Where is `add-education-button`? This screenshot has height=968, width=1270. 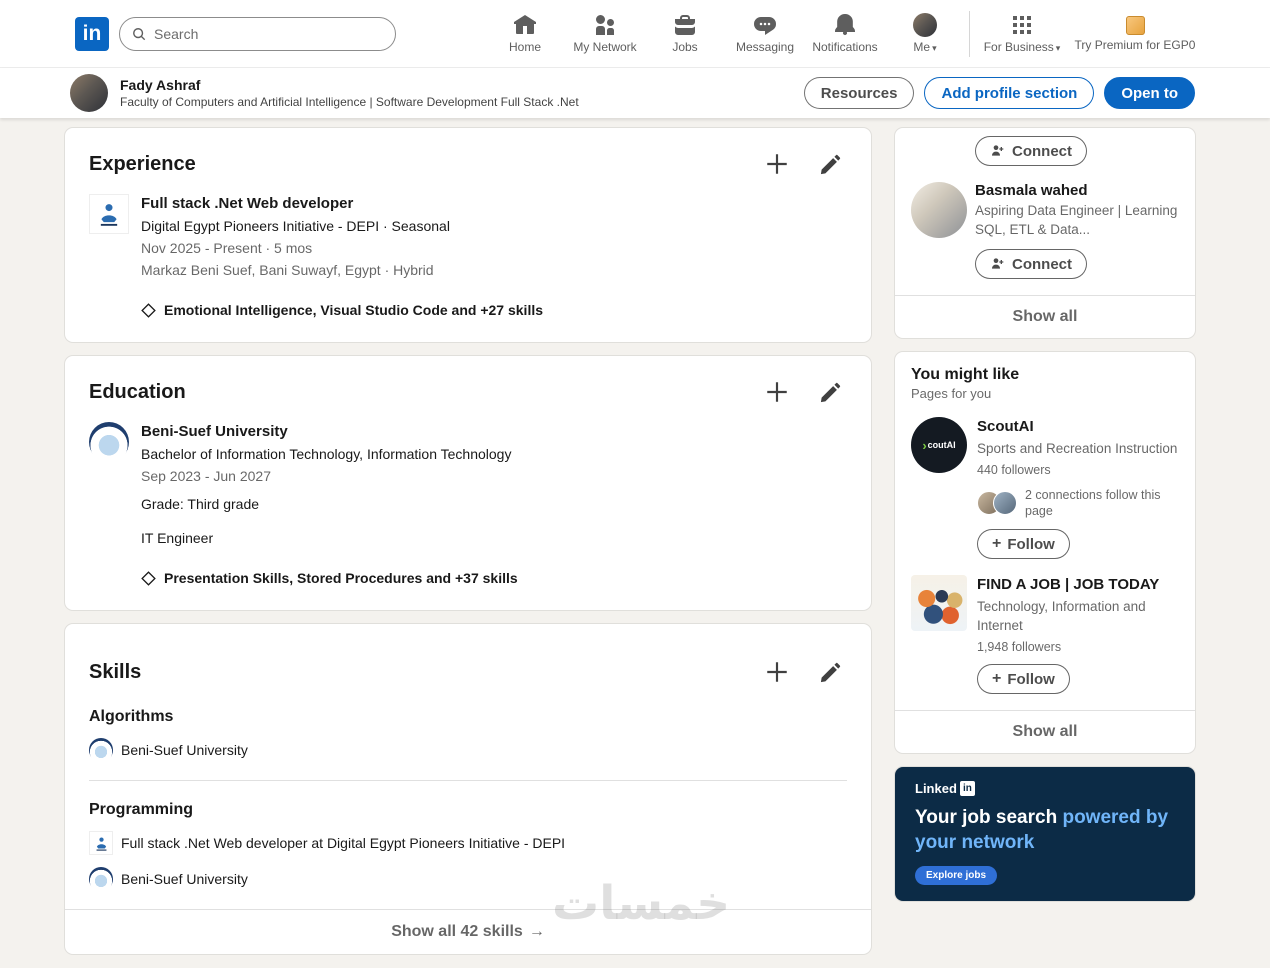 add-education-button is located at coordinates (777, 392).